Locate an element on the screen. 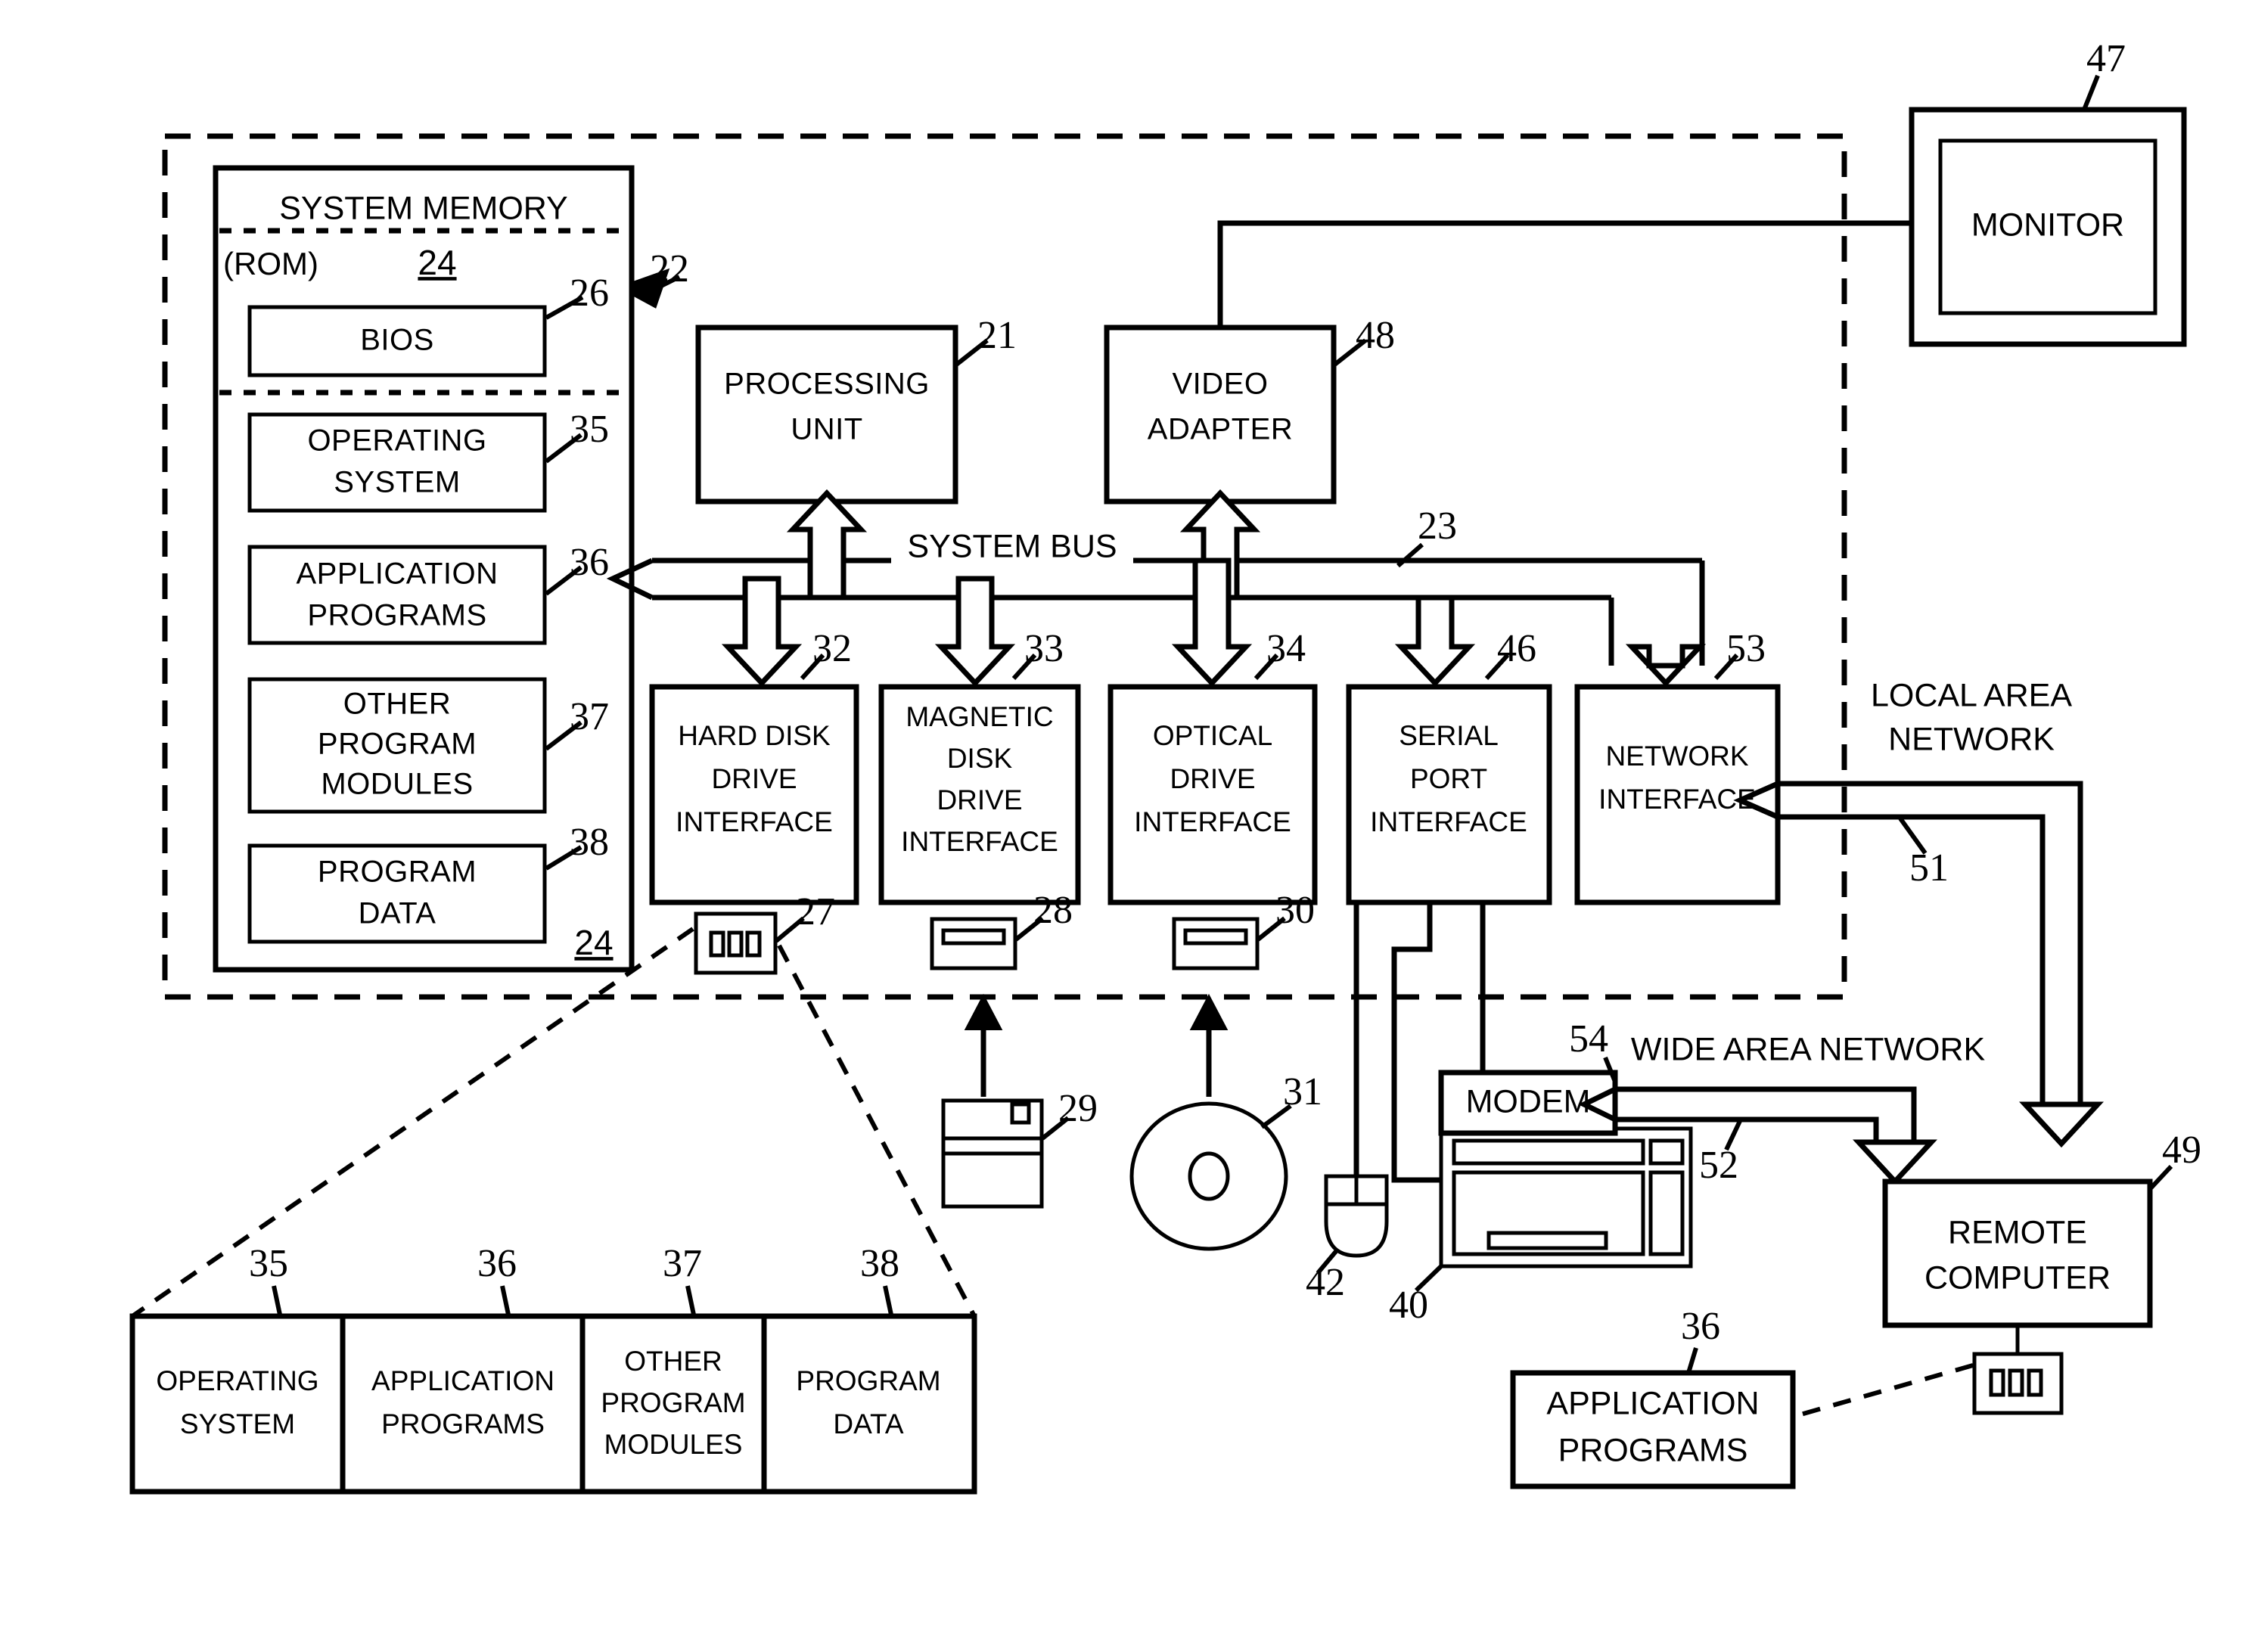  ref-22: 22 is located at coordinates (669, 268).